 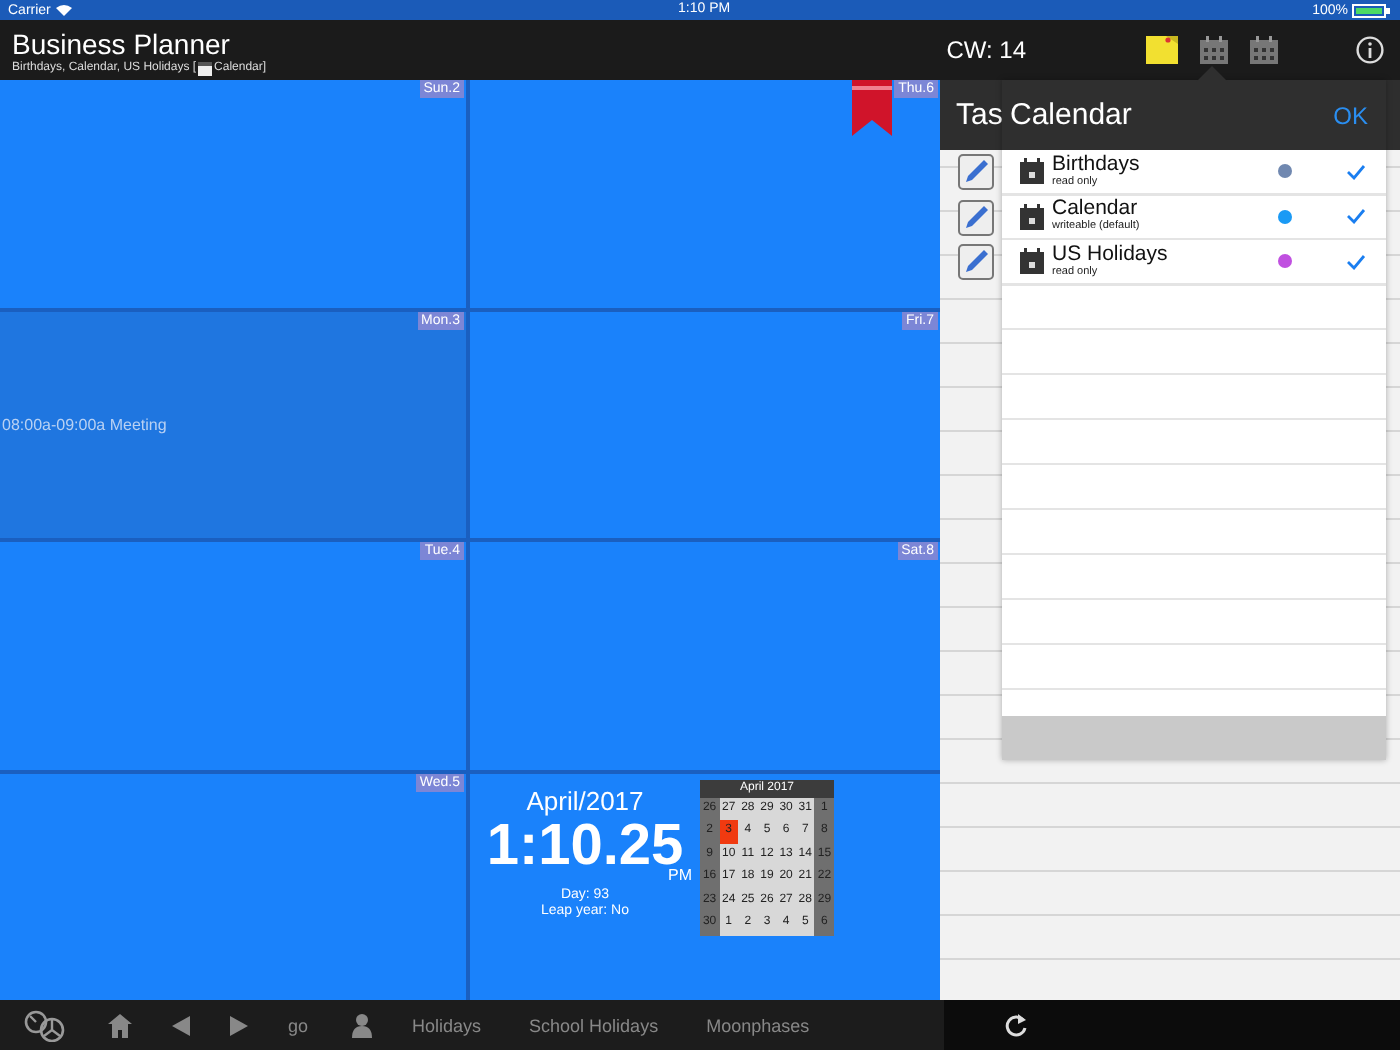 What do you see at coordinates (1350, 115) in the screenshot?
I see `ok-button: OK` at bounding box center [1350, 115].